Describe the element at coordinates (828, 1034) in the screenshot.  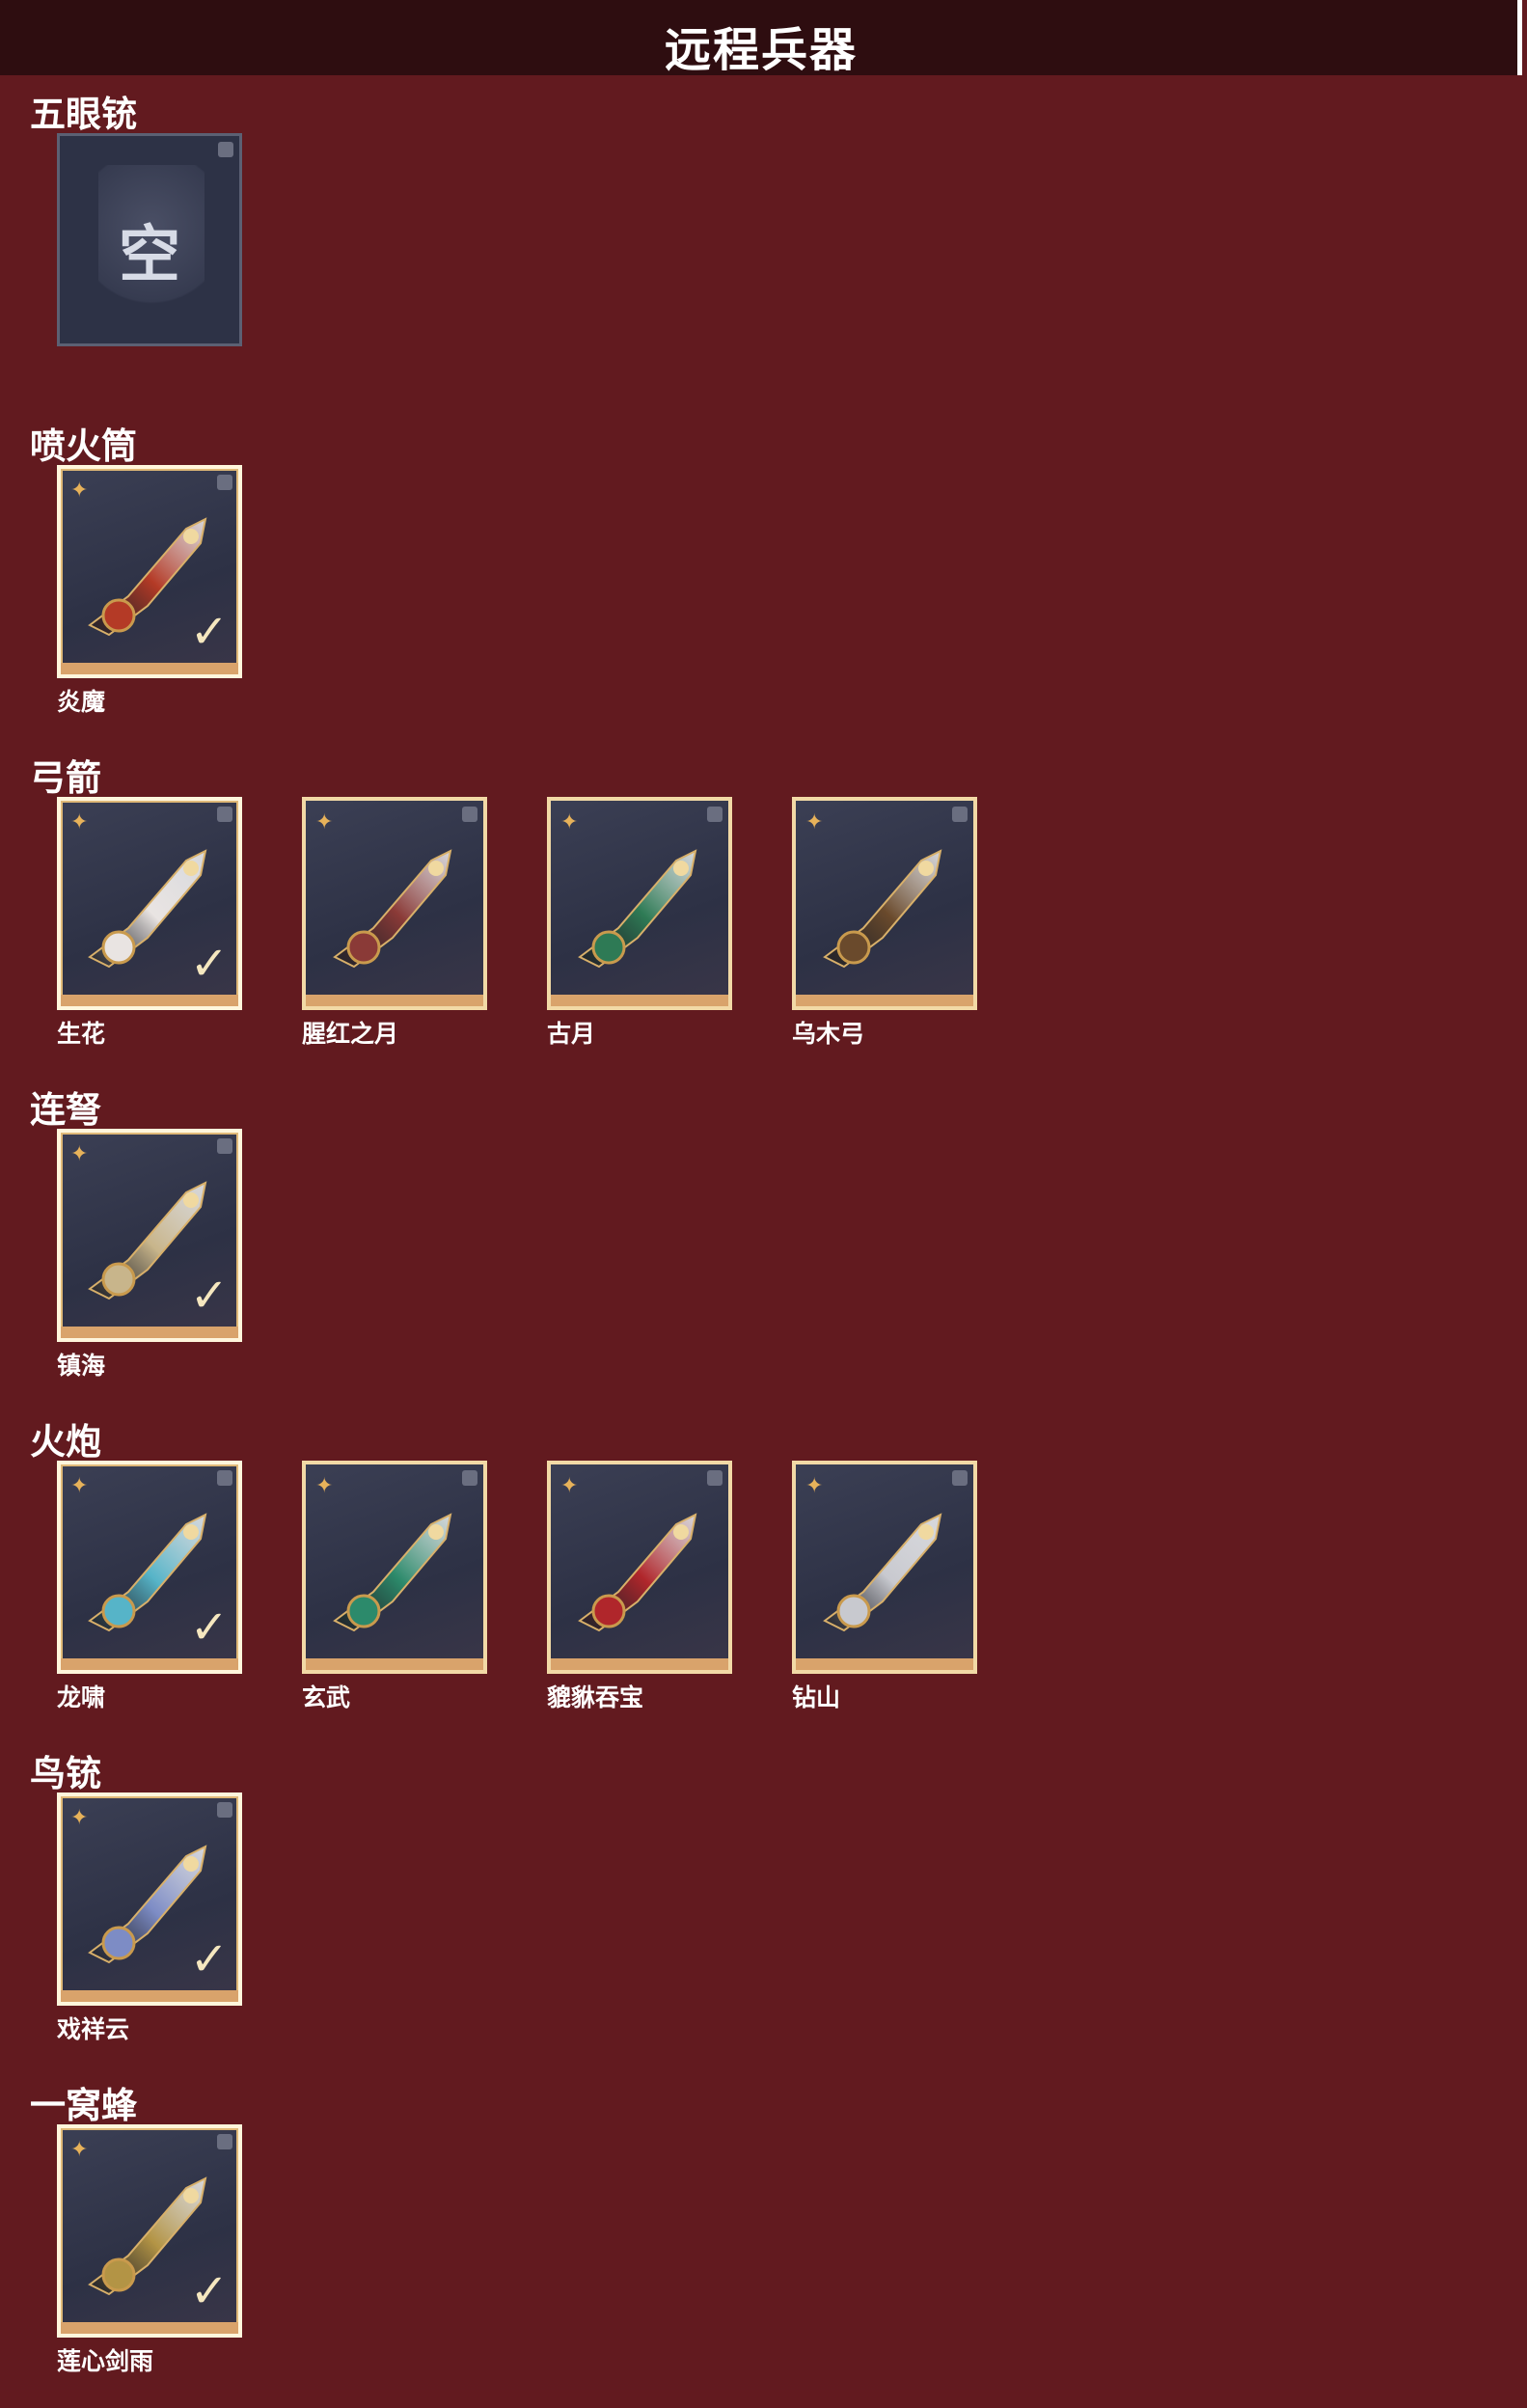
I see `weapon-name: 乌木弓` at that location.